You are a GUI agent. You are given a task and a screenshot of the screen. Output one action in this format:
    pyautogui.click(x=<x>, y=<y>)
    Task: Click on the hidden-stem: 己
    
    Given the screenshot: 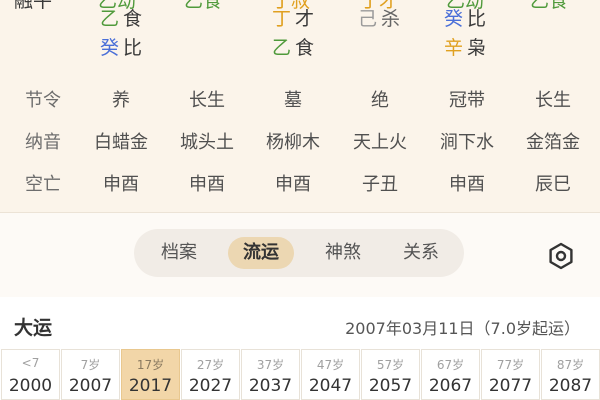 What is the action you would take?
    pyautogui.click(x=368, y=19)
    